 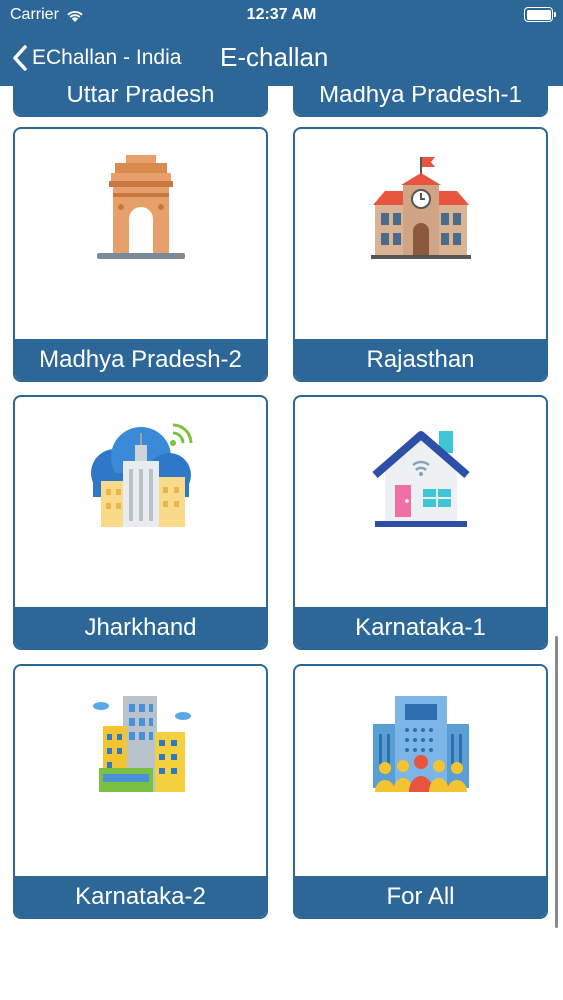 I want to click on state-card-uttar-pradesh: Uttar Pradesh, so click(x=140, y=101).